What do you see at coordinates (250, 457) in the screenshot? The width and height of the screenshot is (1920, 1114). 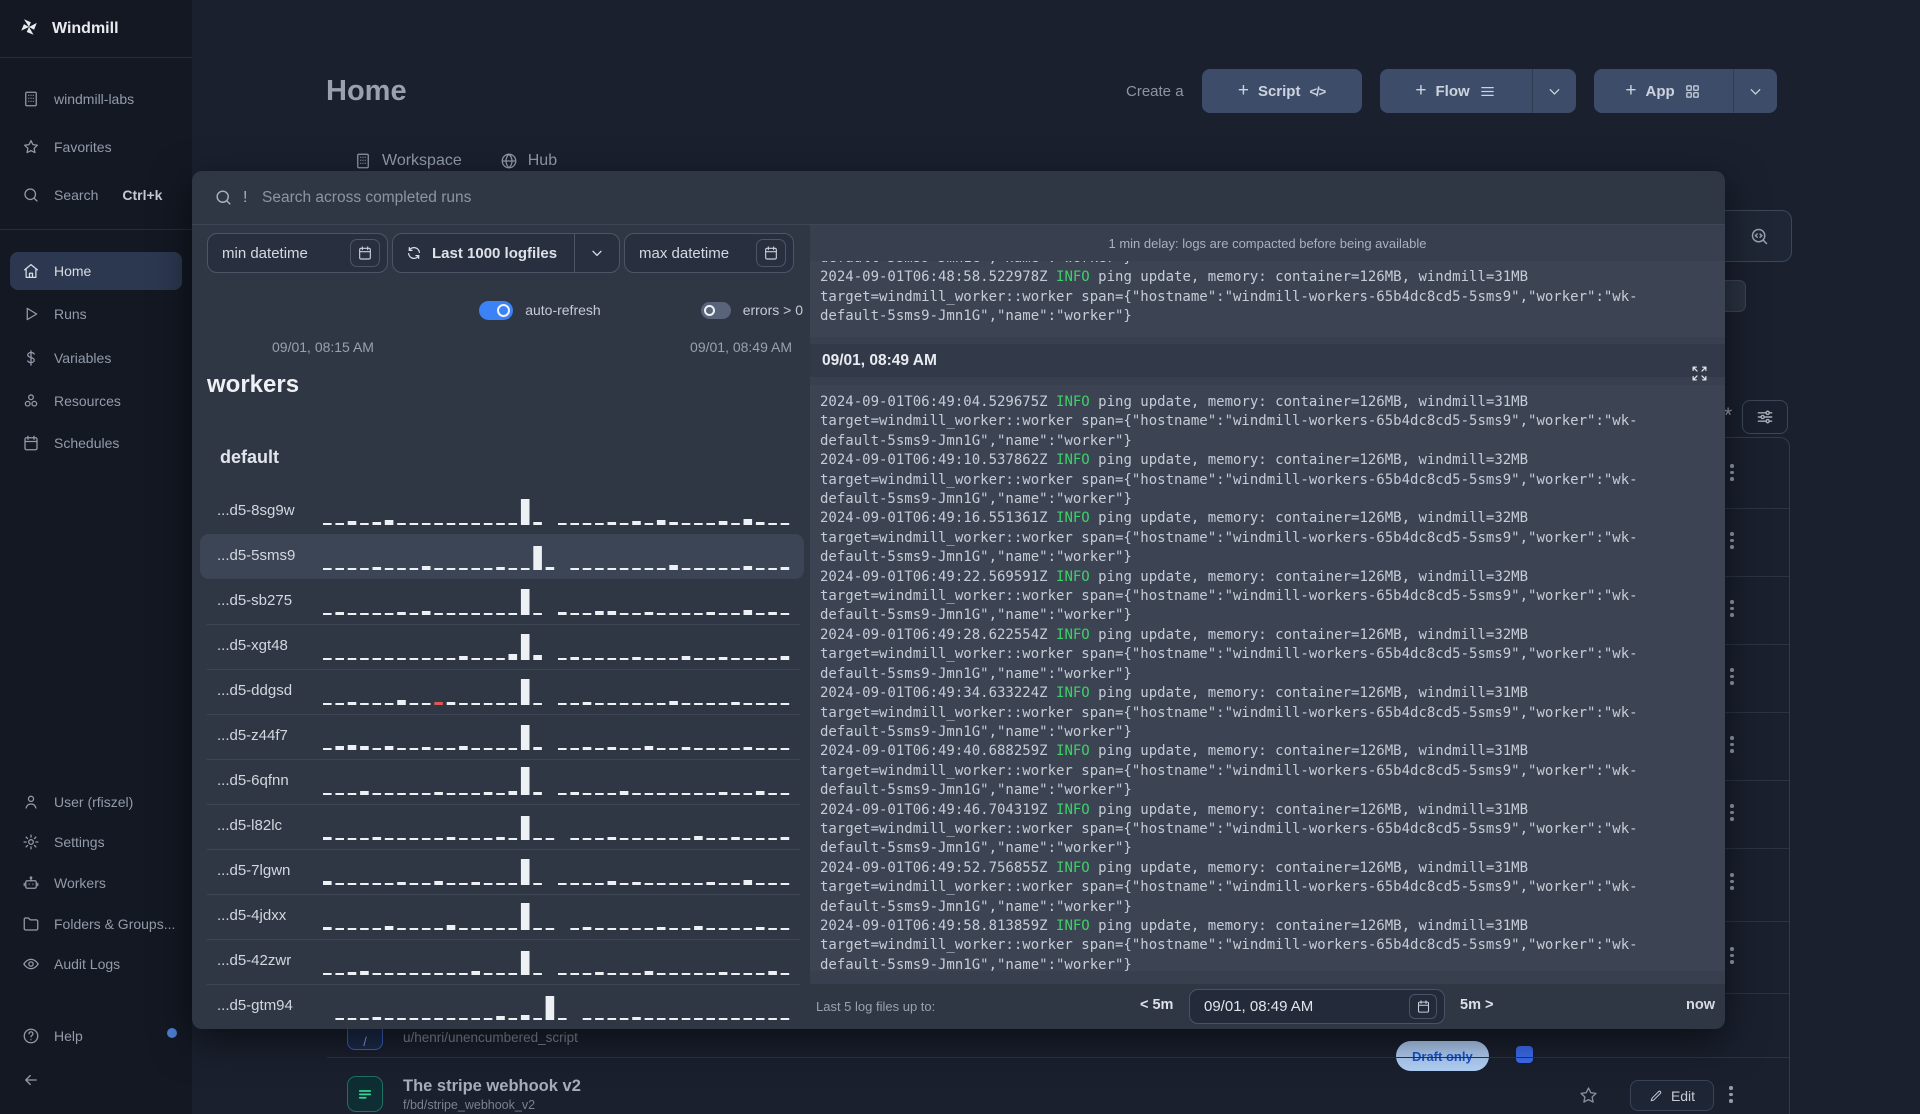 I see `worker-group-heading: default` at bounding box center [250, 457].